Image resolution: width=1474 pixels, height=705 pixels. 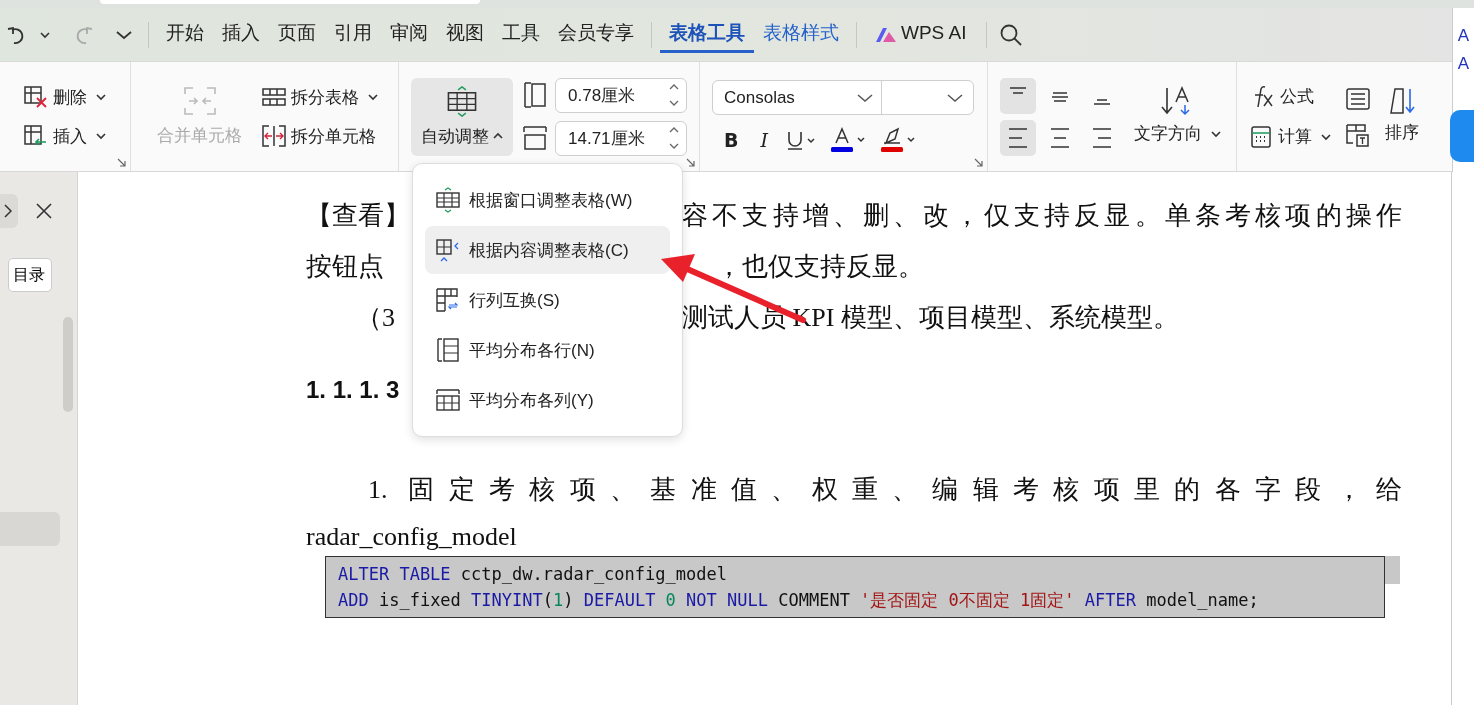 I want to click on split-table-button: 拆分表格, so click(x=320, y=97).